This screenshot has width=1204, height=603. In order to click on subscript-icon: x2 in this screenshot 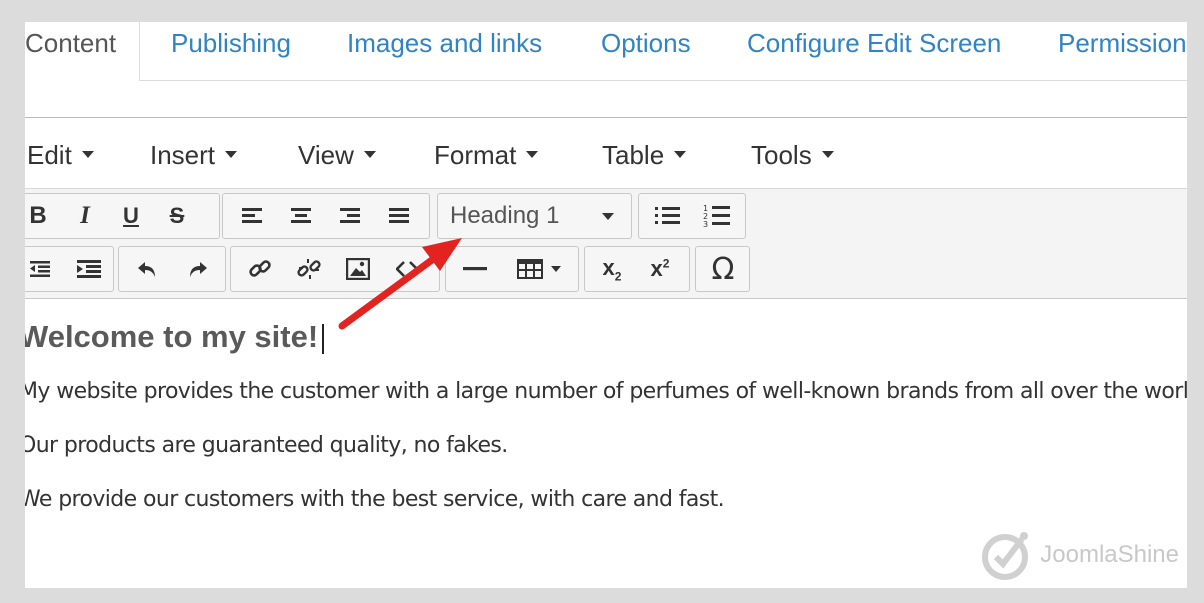, I will do `click(612, 269)`.